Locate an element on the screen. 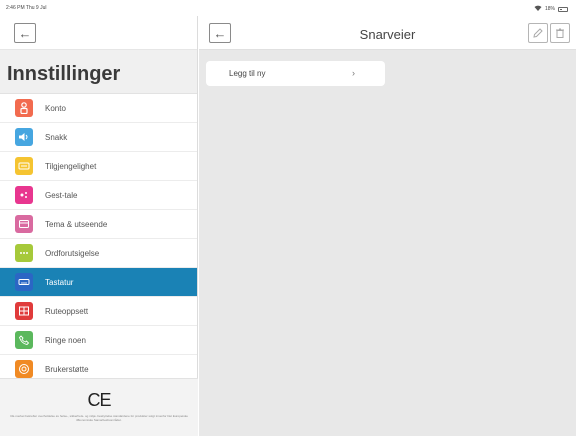 The width and height of the screenshot is (576, 436). grid-icon is located at coordinates (24, 311).